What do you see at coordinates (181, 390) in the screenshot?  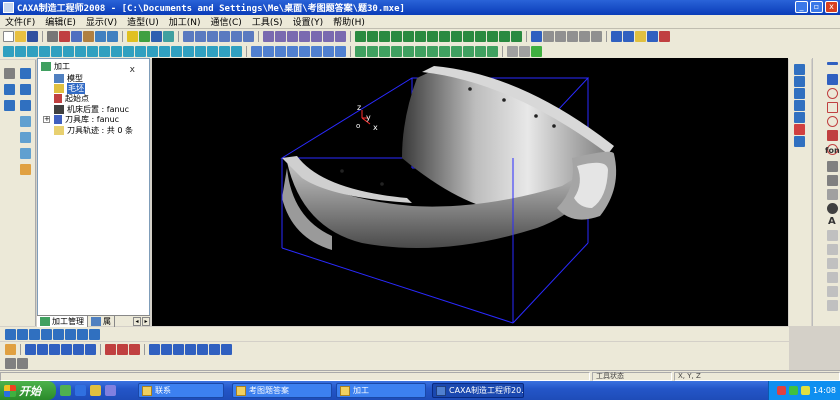 I see `task-button-contact: 联系` at bounding box center [181, 390].